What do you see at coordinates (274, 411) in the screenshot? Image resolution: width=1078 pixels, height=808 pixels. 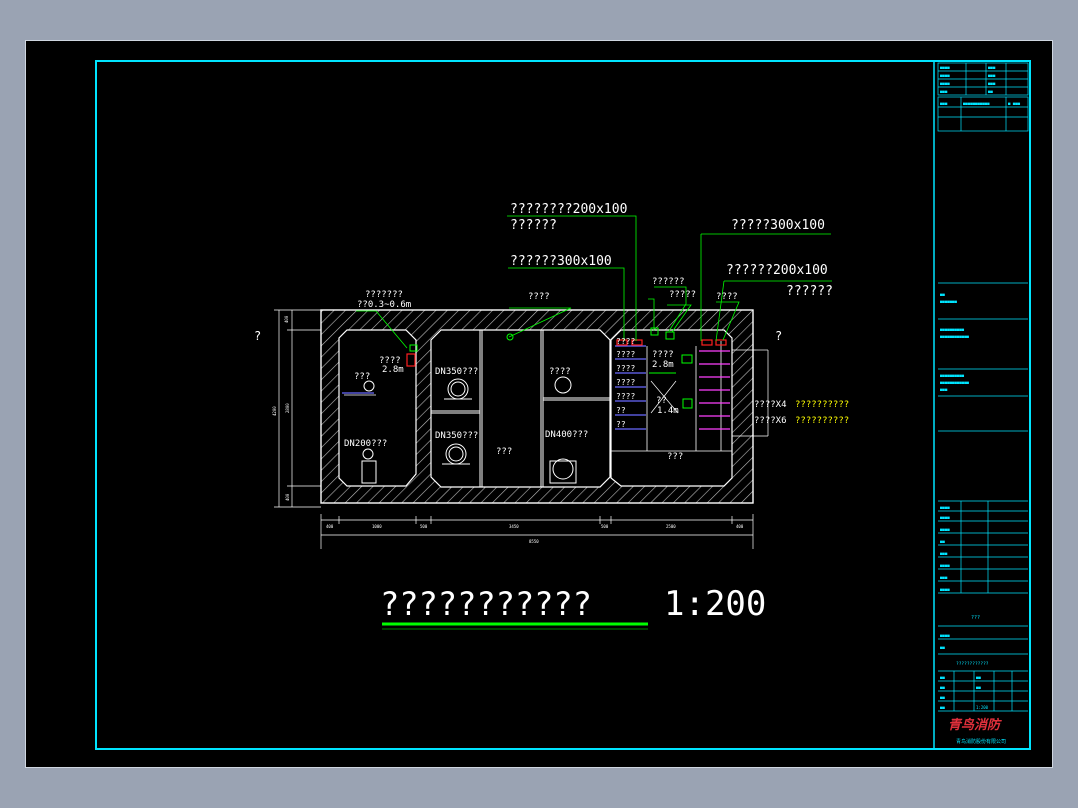 I see `dim-v-total: 4200` at bounding box center [274, 411].